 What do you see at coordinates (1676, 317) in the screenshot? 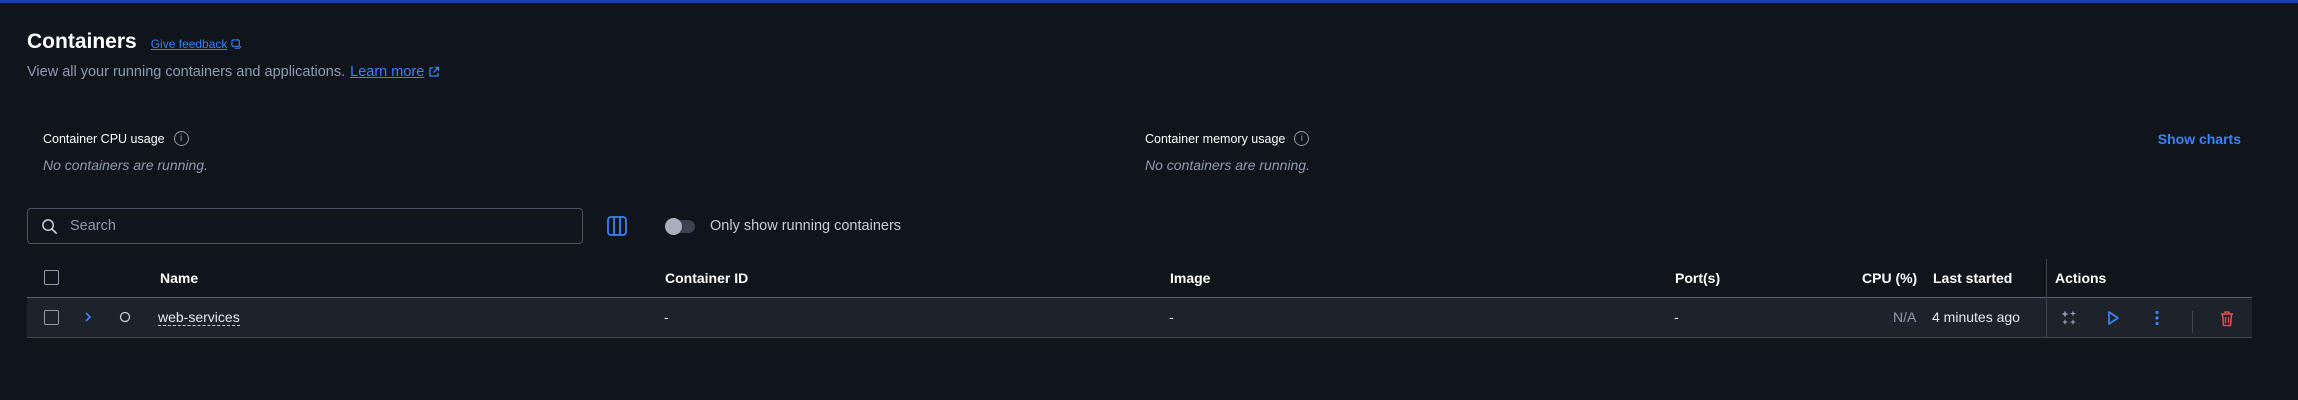
I see `ports-cell: -` at bounding box center [1676, 317].